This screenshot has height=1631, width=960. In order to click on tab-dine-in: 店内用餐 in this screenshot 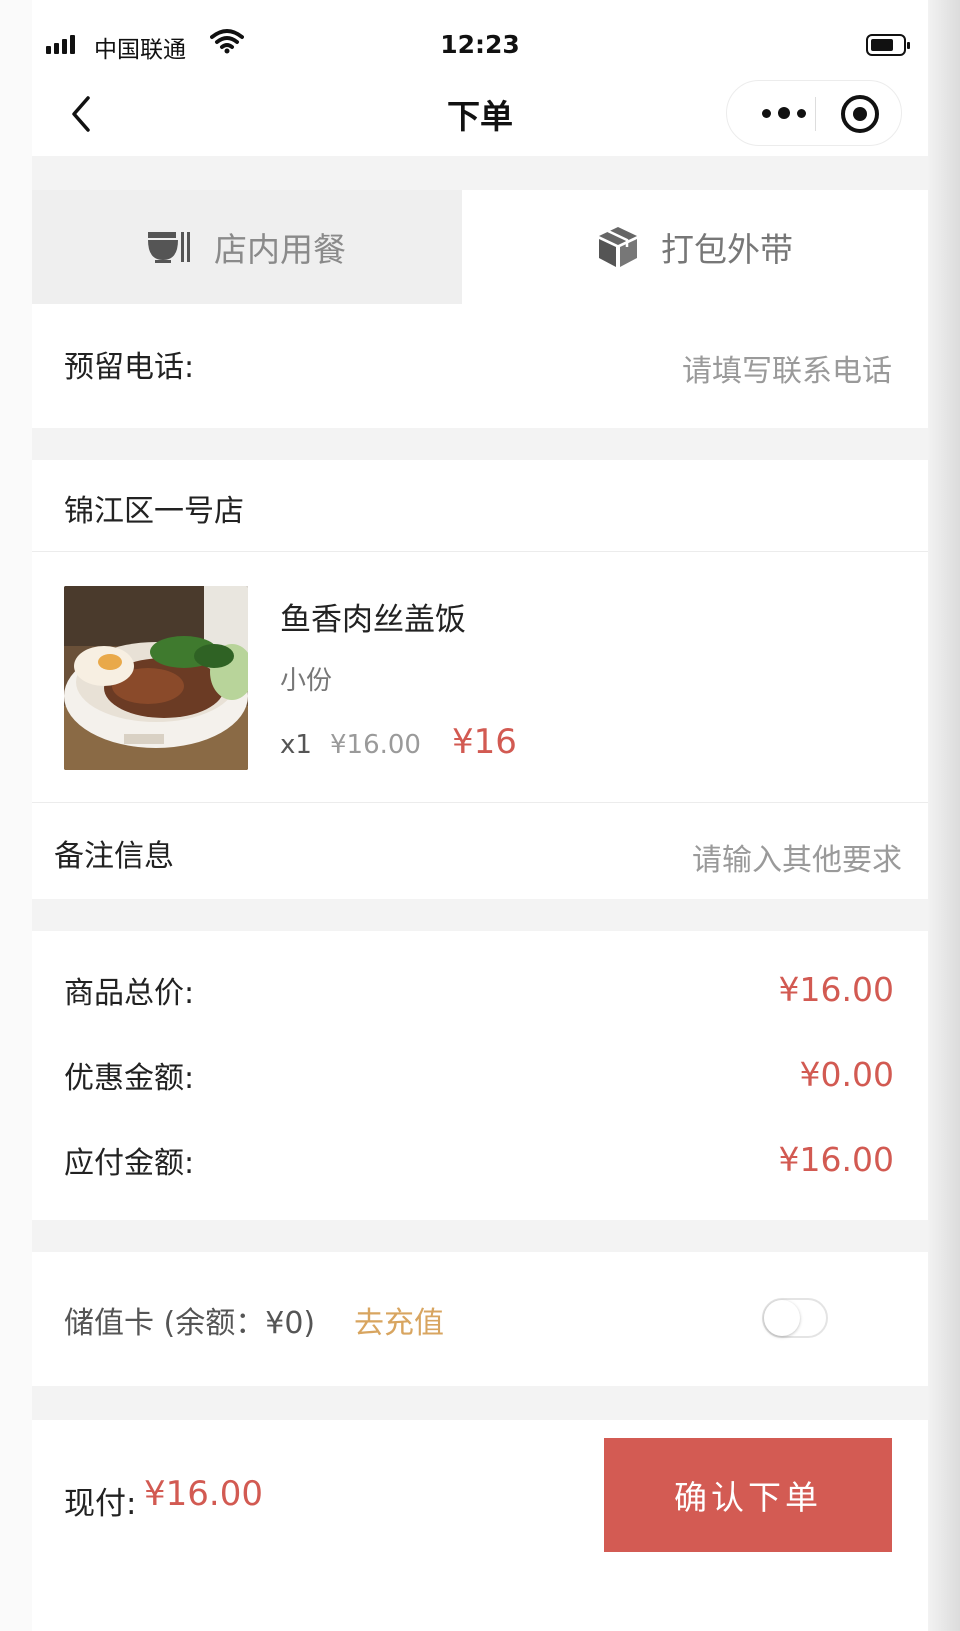, I will do `click(247, 247)`.